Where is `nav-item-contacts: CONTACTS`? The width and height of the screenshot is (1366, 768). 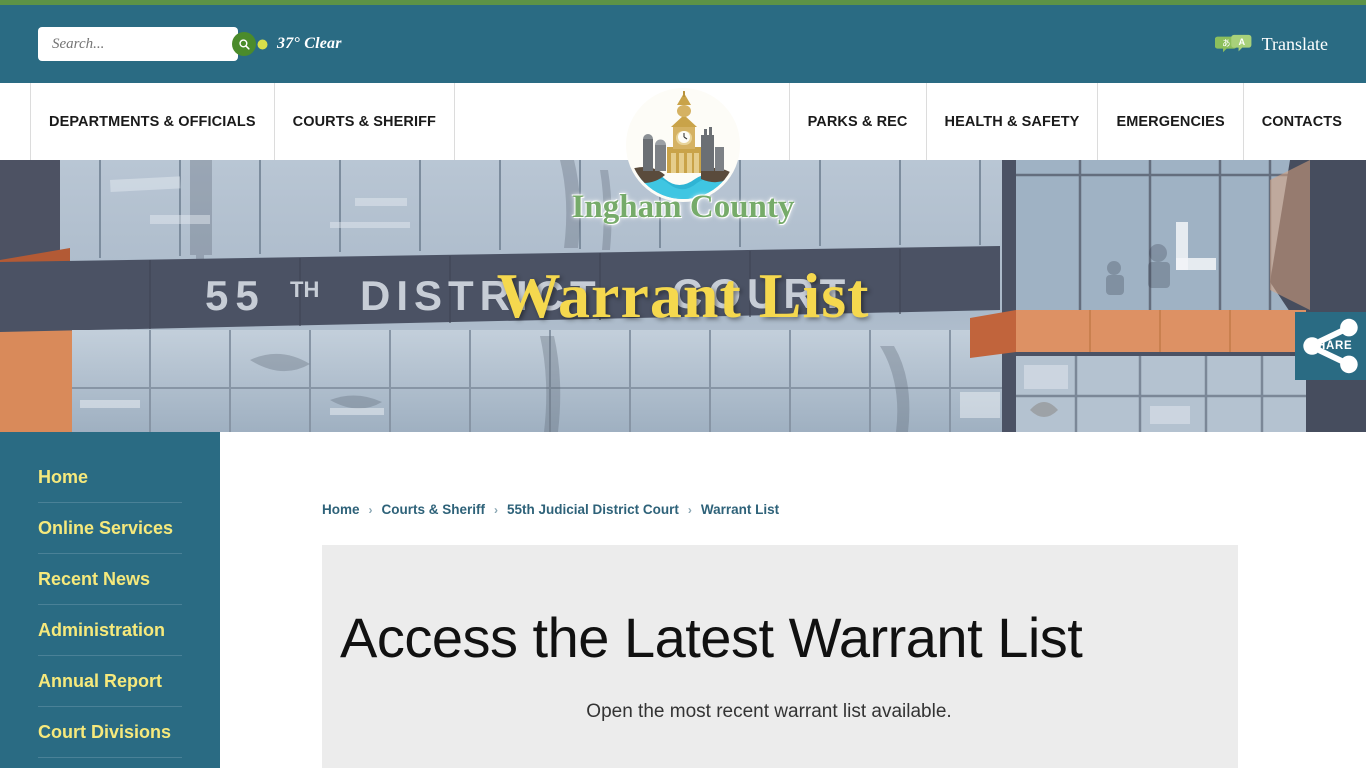
nav-item-contacts: CONTACTS is located at coordinates (1305, 121).